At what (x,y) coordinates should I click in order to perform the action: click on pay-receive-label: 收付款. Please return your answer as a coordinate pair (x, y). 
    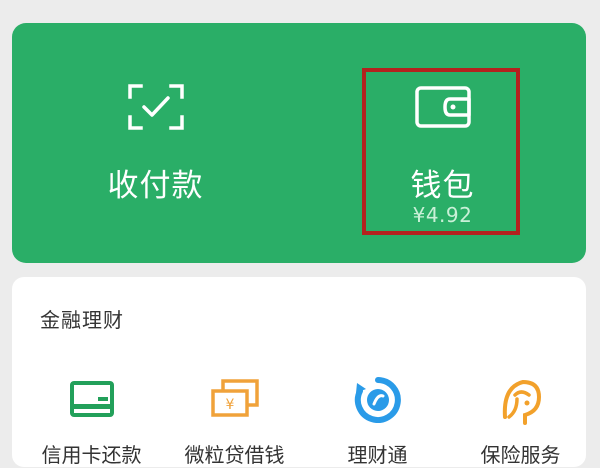
    Looking at the image, I should click on (155, 186).